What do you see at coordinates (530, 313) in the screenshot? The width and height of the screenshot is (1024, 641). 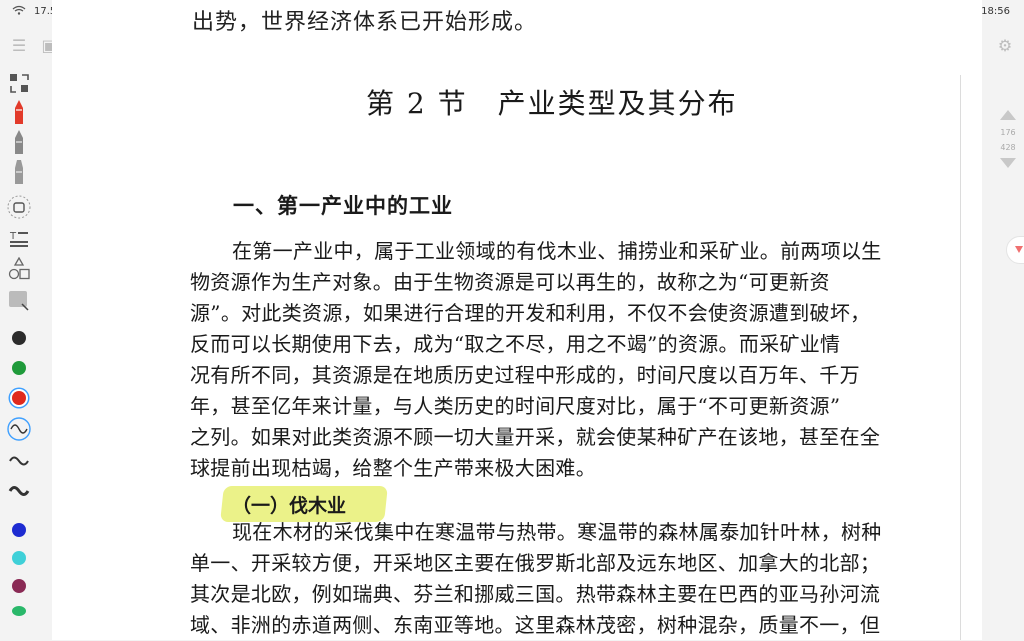 I see `paragraph-line: 源”。对此类资源，如果进行合理的开发和利用，不仅不会使资源遭到破坏，` at bounding box center [530, 313].